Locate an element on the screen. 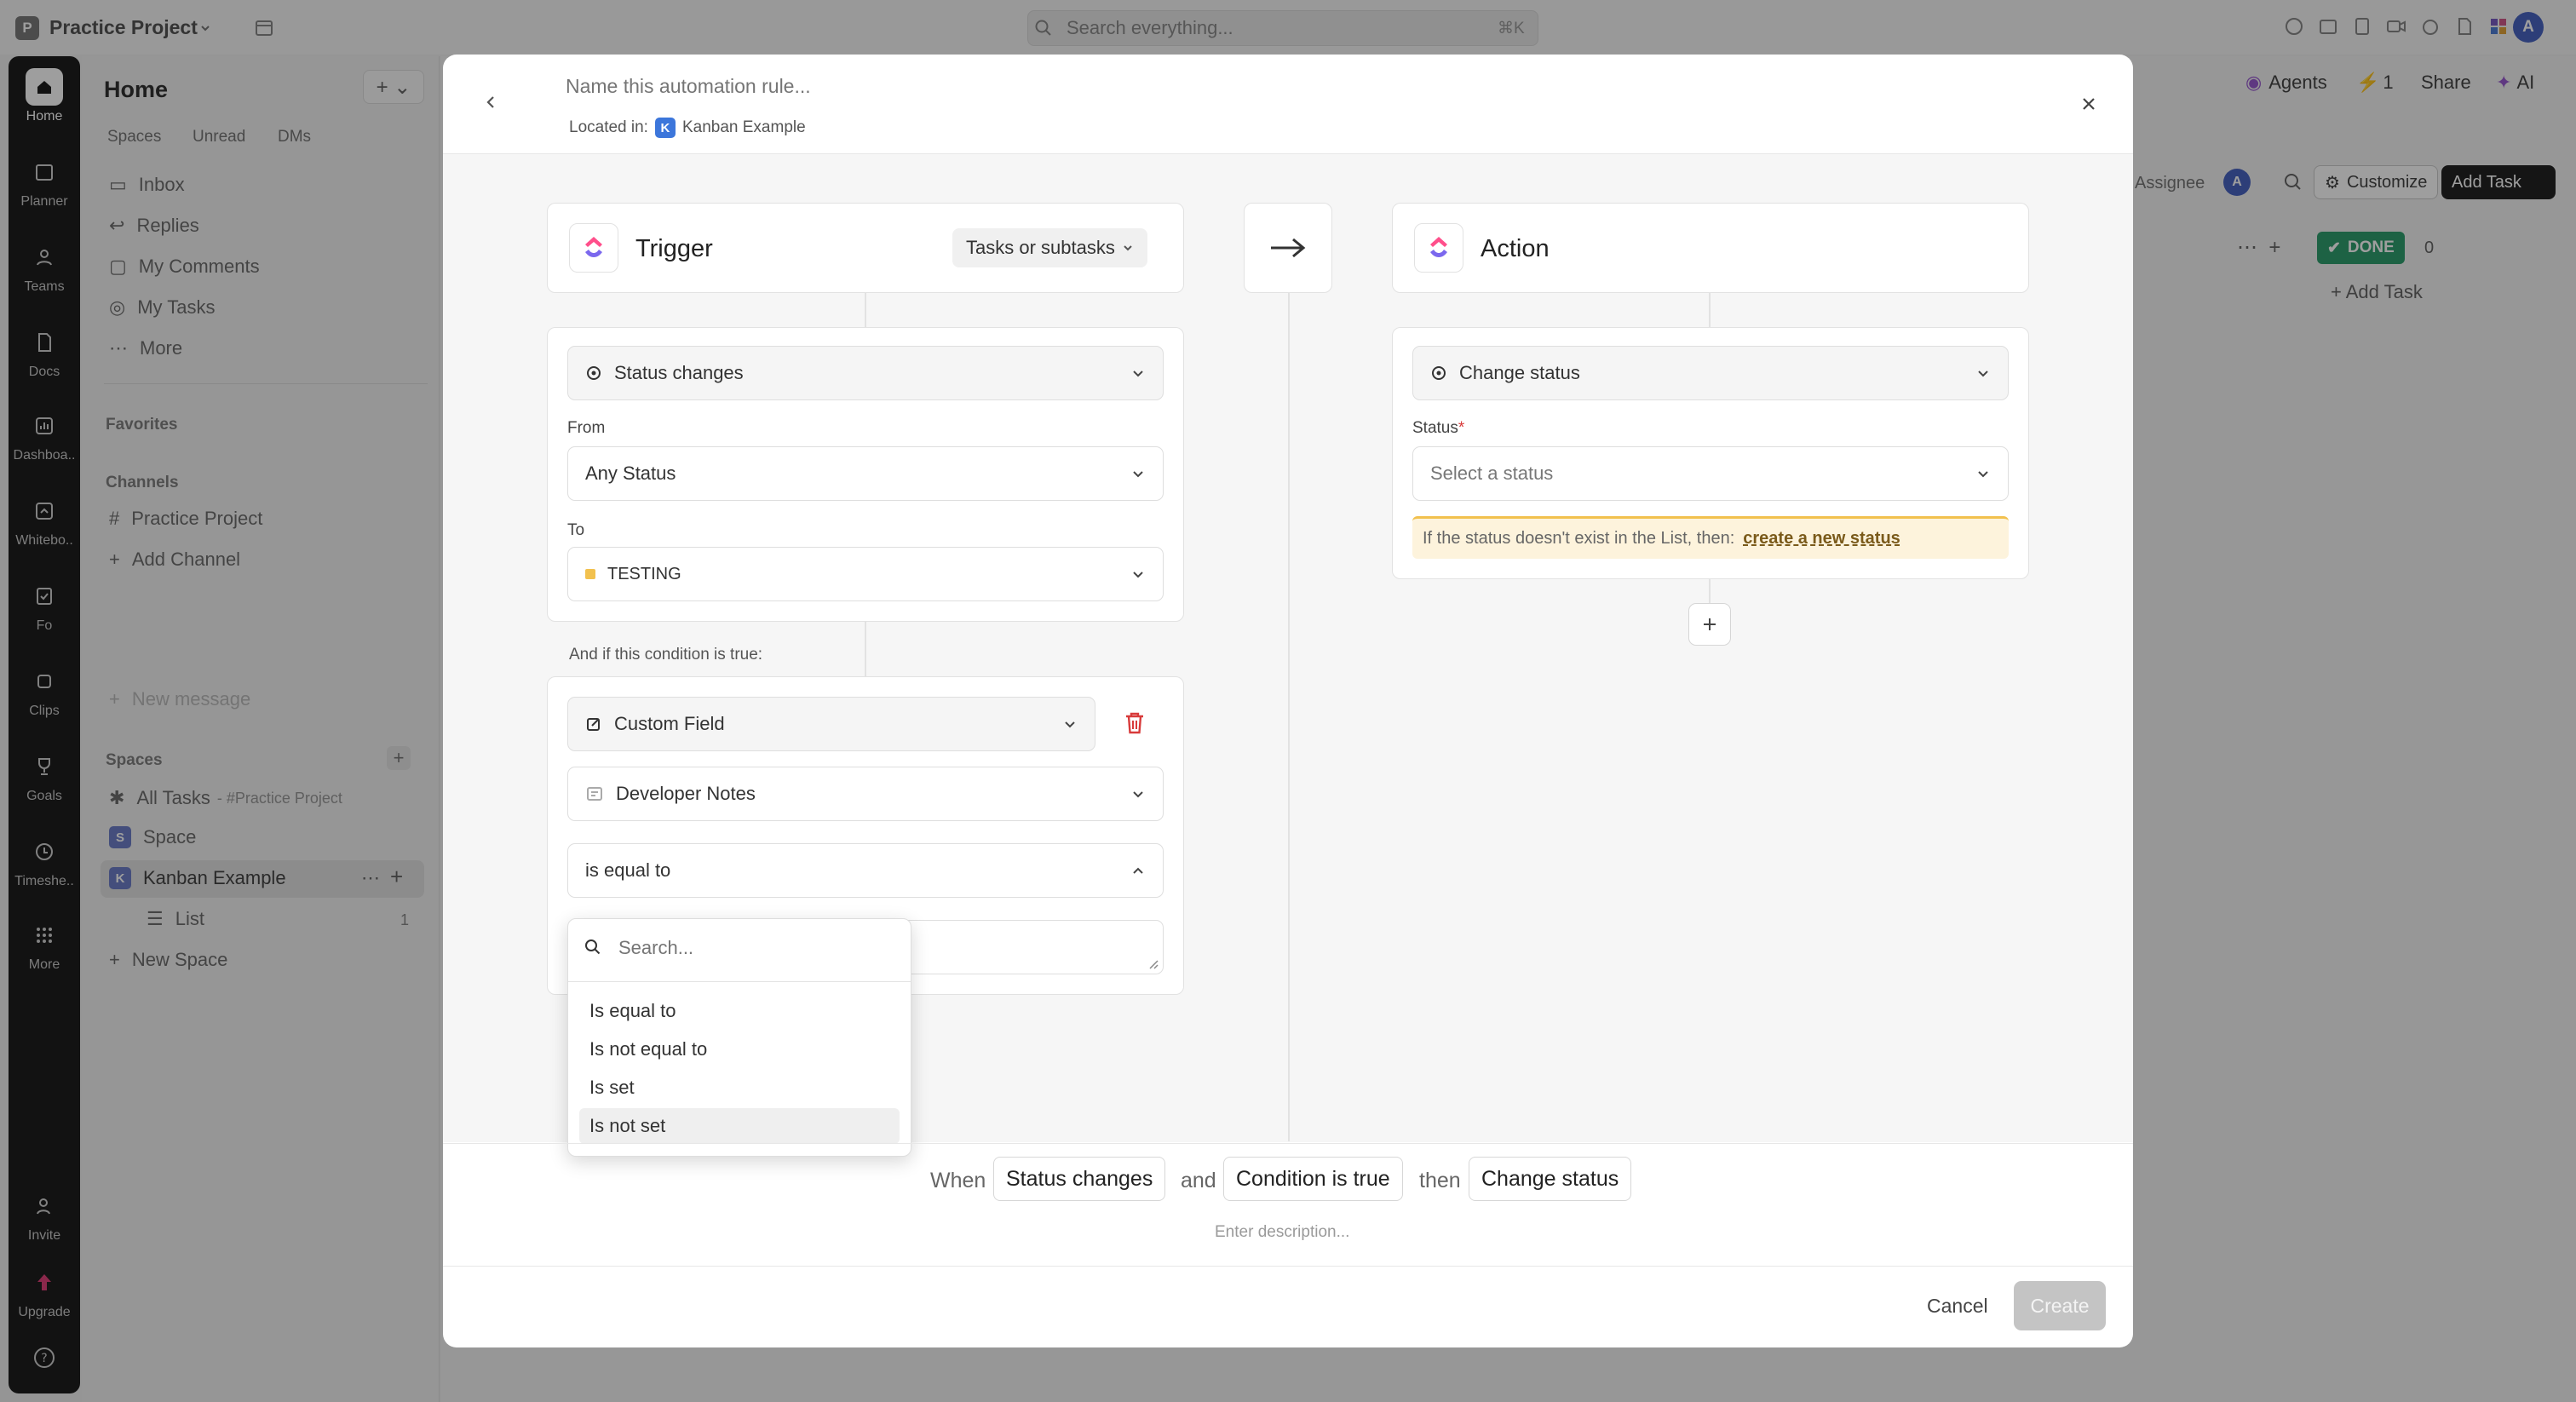 The width and height of the screenshot is (2576, 1402). action-event-label: Change status is located at coordinates (1519, 372).